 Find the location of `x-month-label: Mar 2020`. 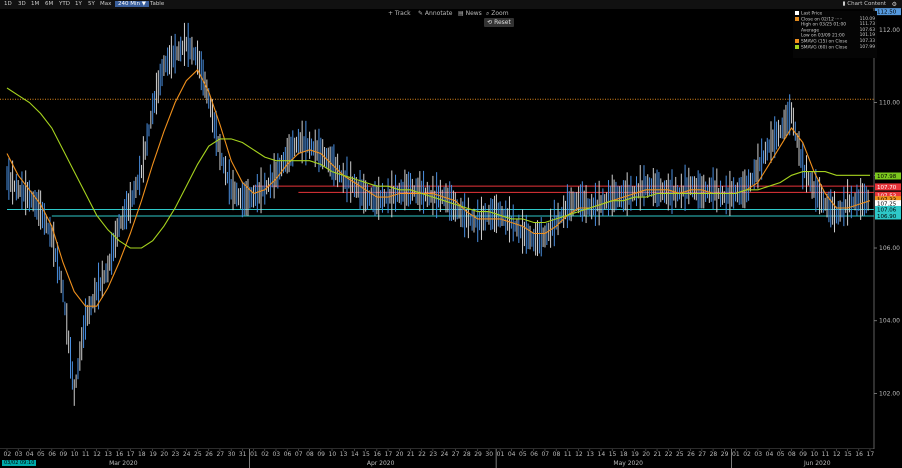

x-month-label: Mar 2020 is located at coordinates (123, 463).